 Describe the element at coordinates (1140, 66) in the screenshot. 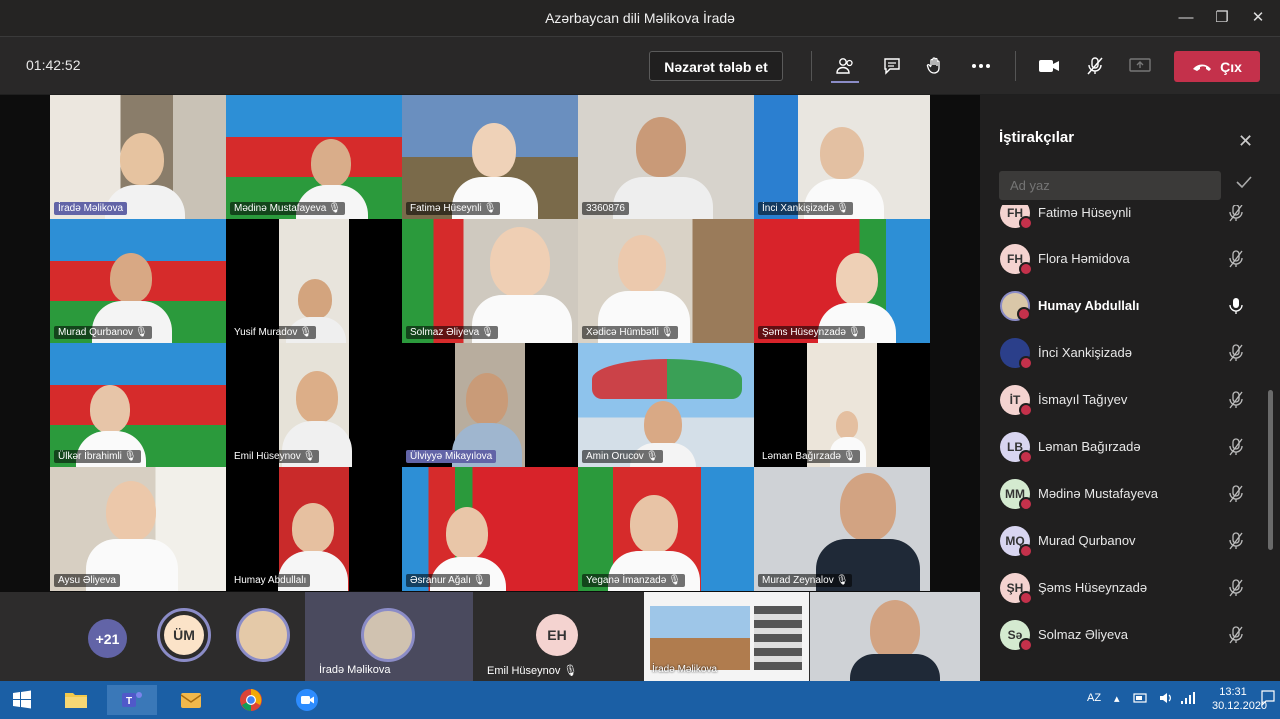

I see `share-screen-icon` at that location.